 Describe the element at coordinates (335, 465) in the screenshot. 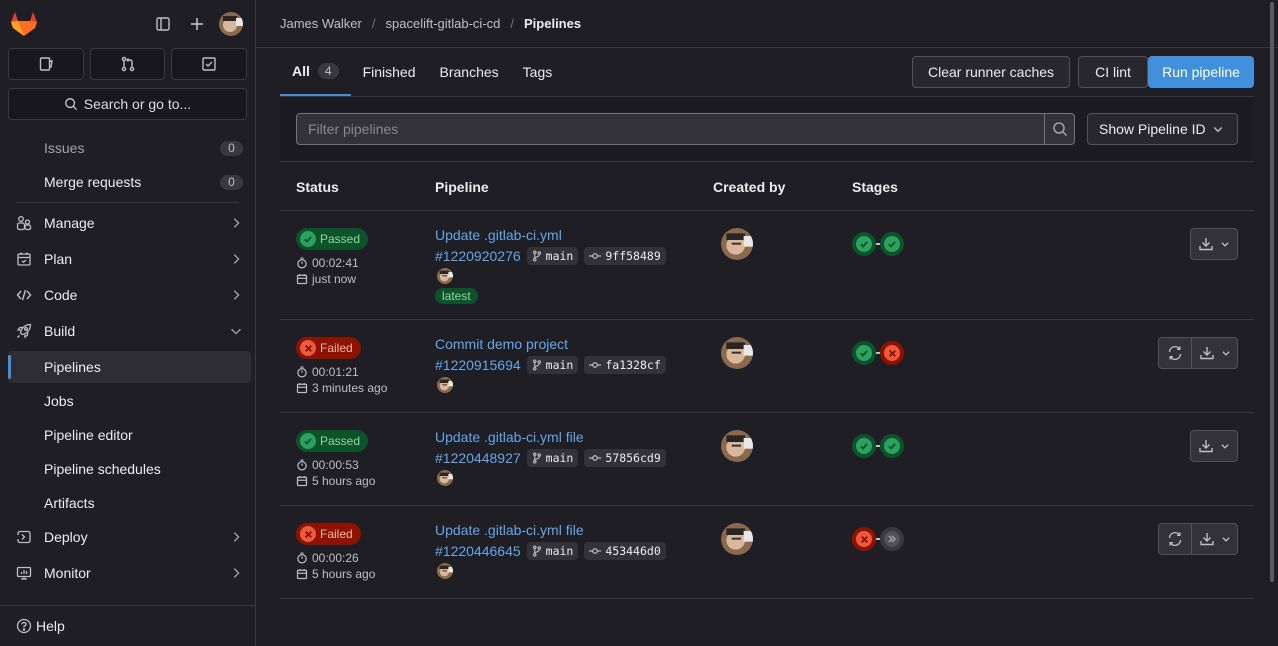

I see `duration-value: 00:00:53` at that location.